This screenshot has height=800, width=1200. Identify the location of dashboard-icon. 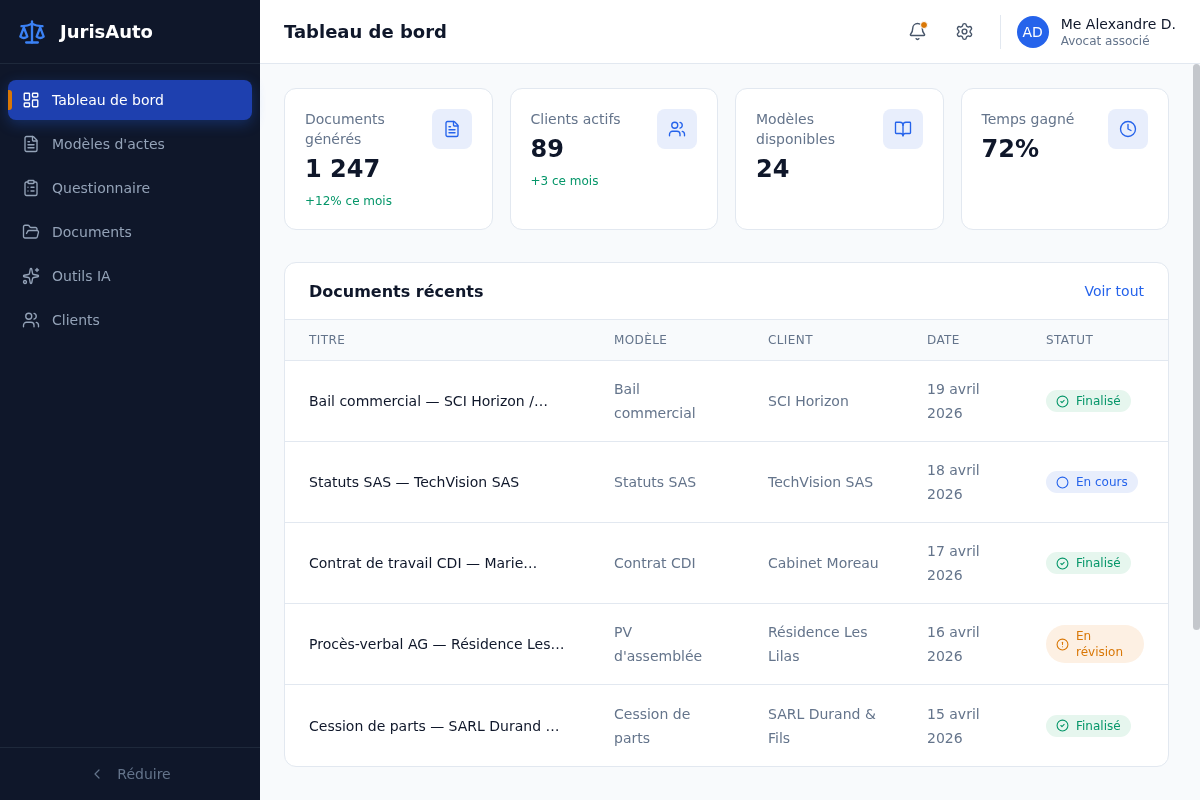
(31, 100).